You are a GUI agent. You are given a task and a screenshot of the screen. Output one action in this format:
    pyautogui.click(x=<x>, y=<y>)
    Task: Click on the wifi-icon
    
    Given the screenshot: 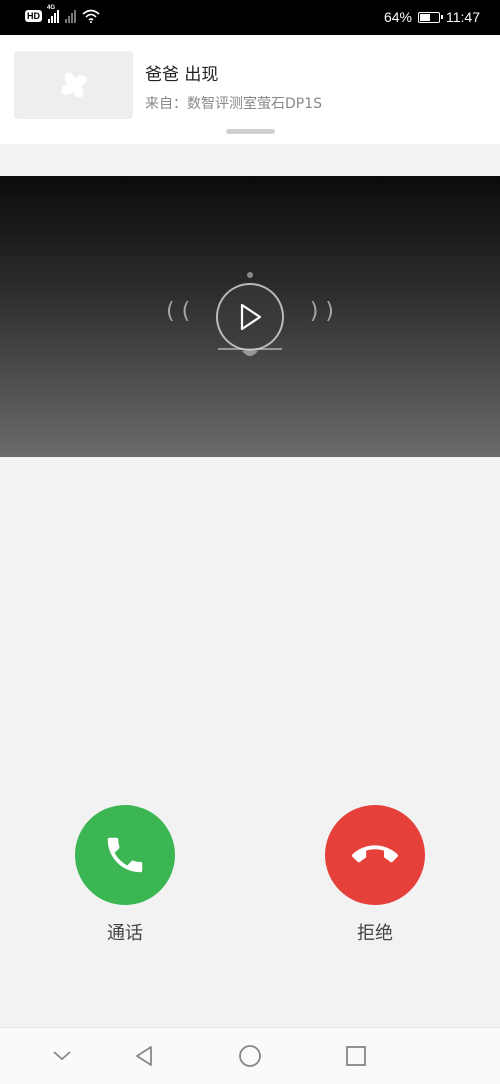 What is the action you would take?
    pyautogui.click(x=91, y=16)
    